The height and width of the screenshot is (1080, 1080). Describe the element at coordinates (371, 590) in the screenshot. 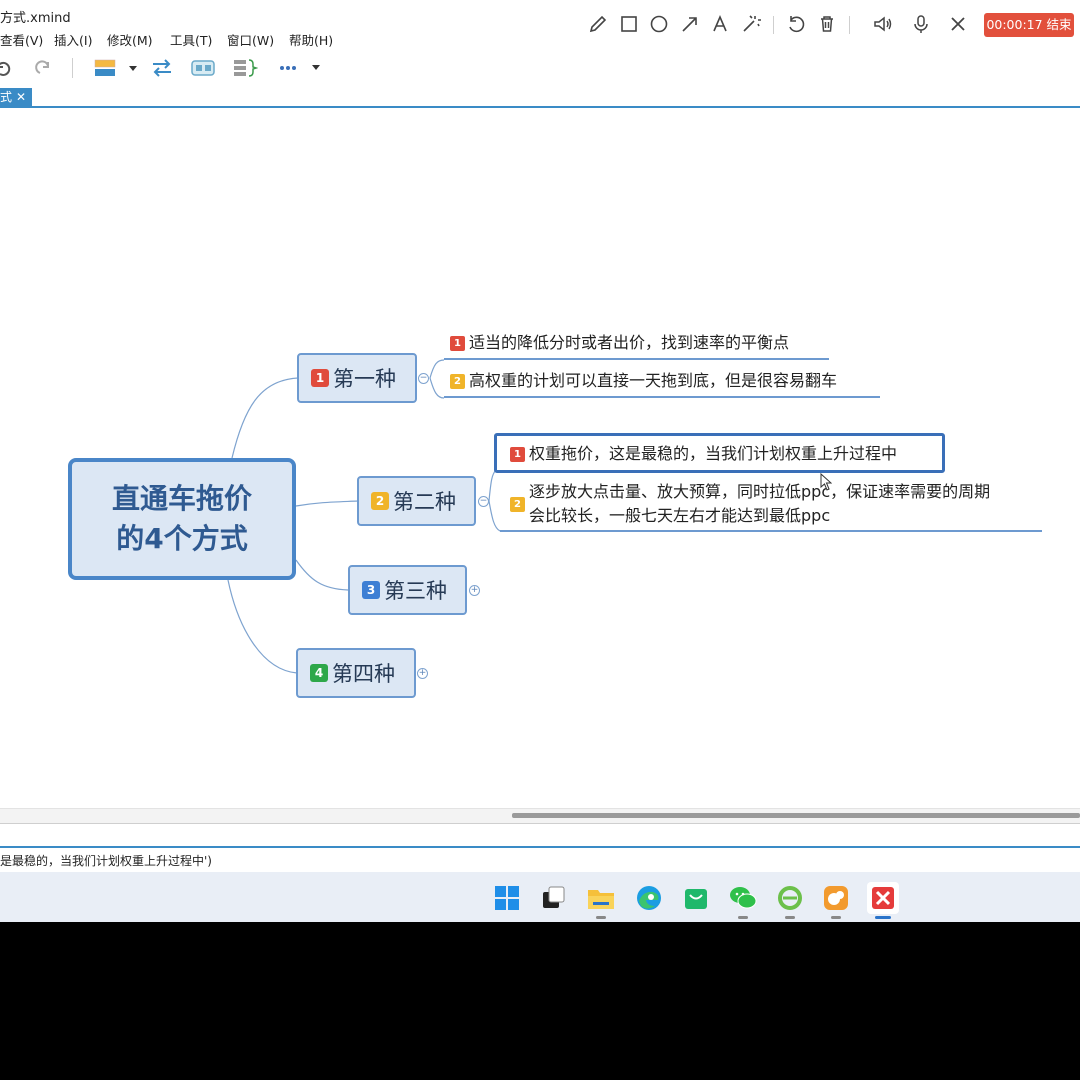

I see `priority-badge: 3` at that location.